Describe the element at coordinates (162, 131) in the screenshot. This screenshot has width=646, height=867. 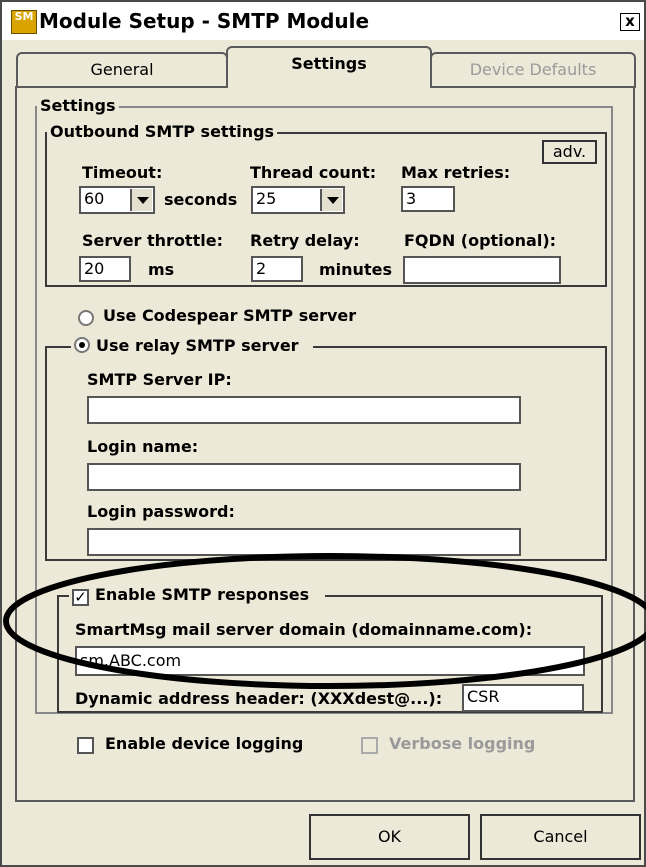
I see `outbound-smtp-group-label: Outbound SMTP settings` at that location.